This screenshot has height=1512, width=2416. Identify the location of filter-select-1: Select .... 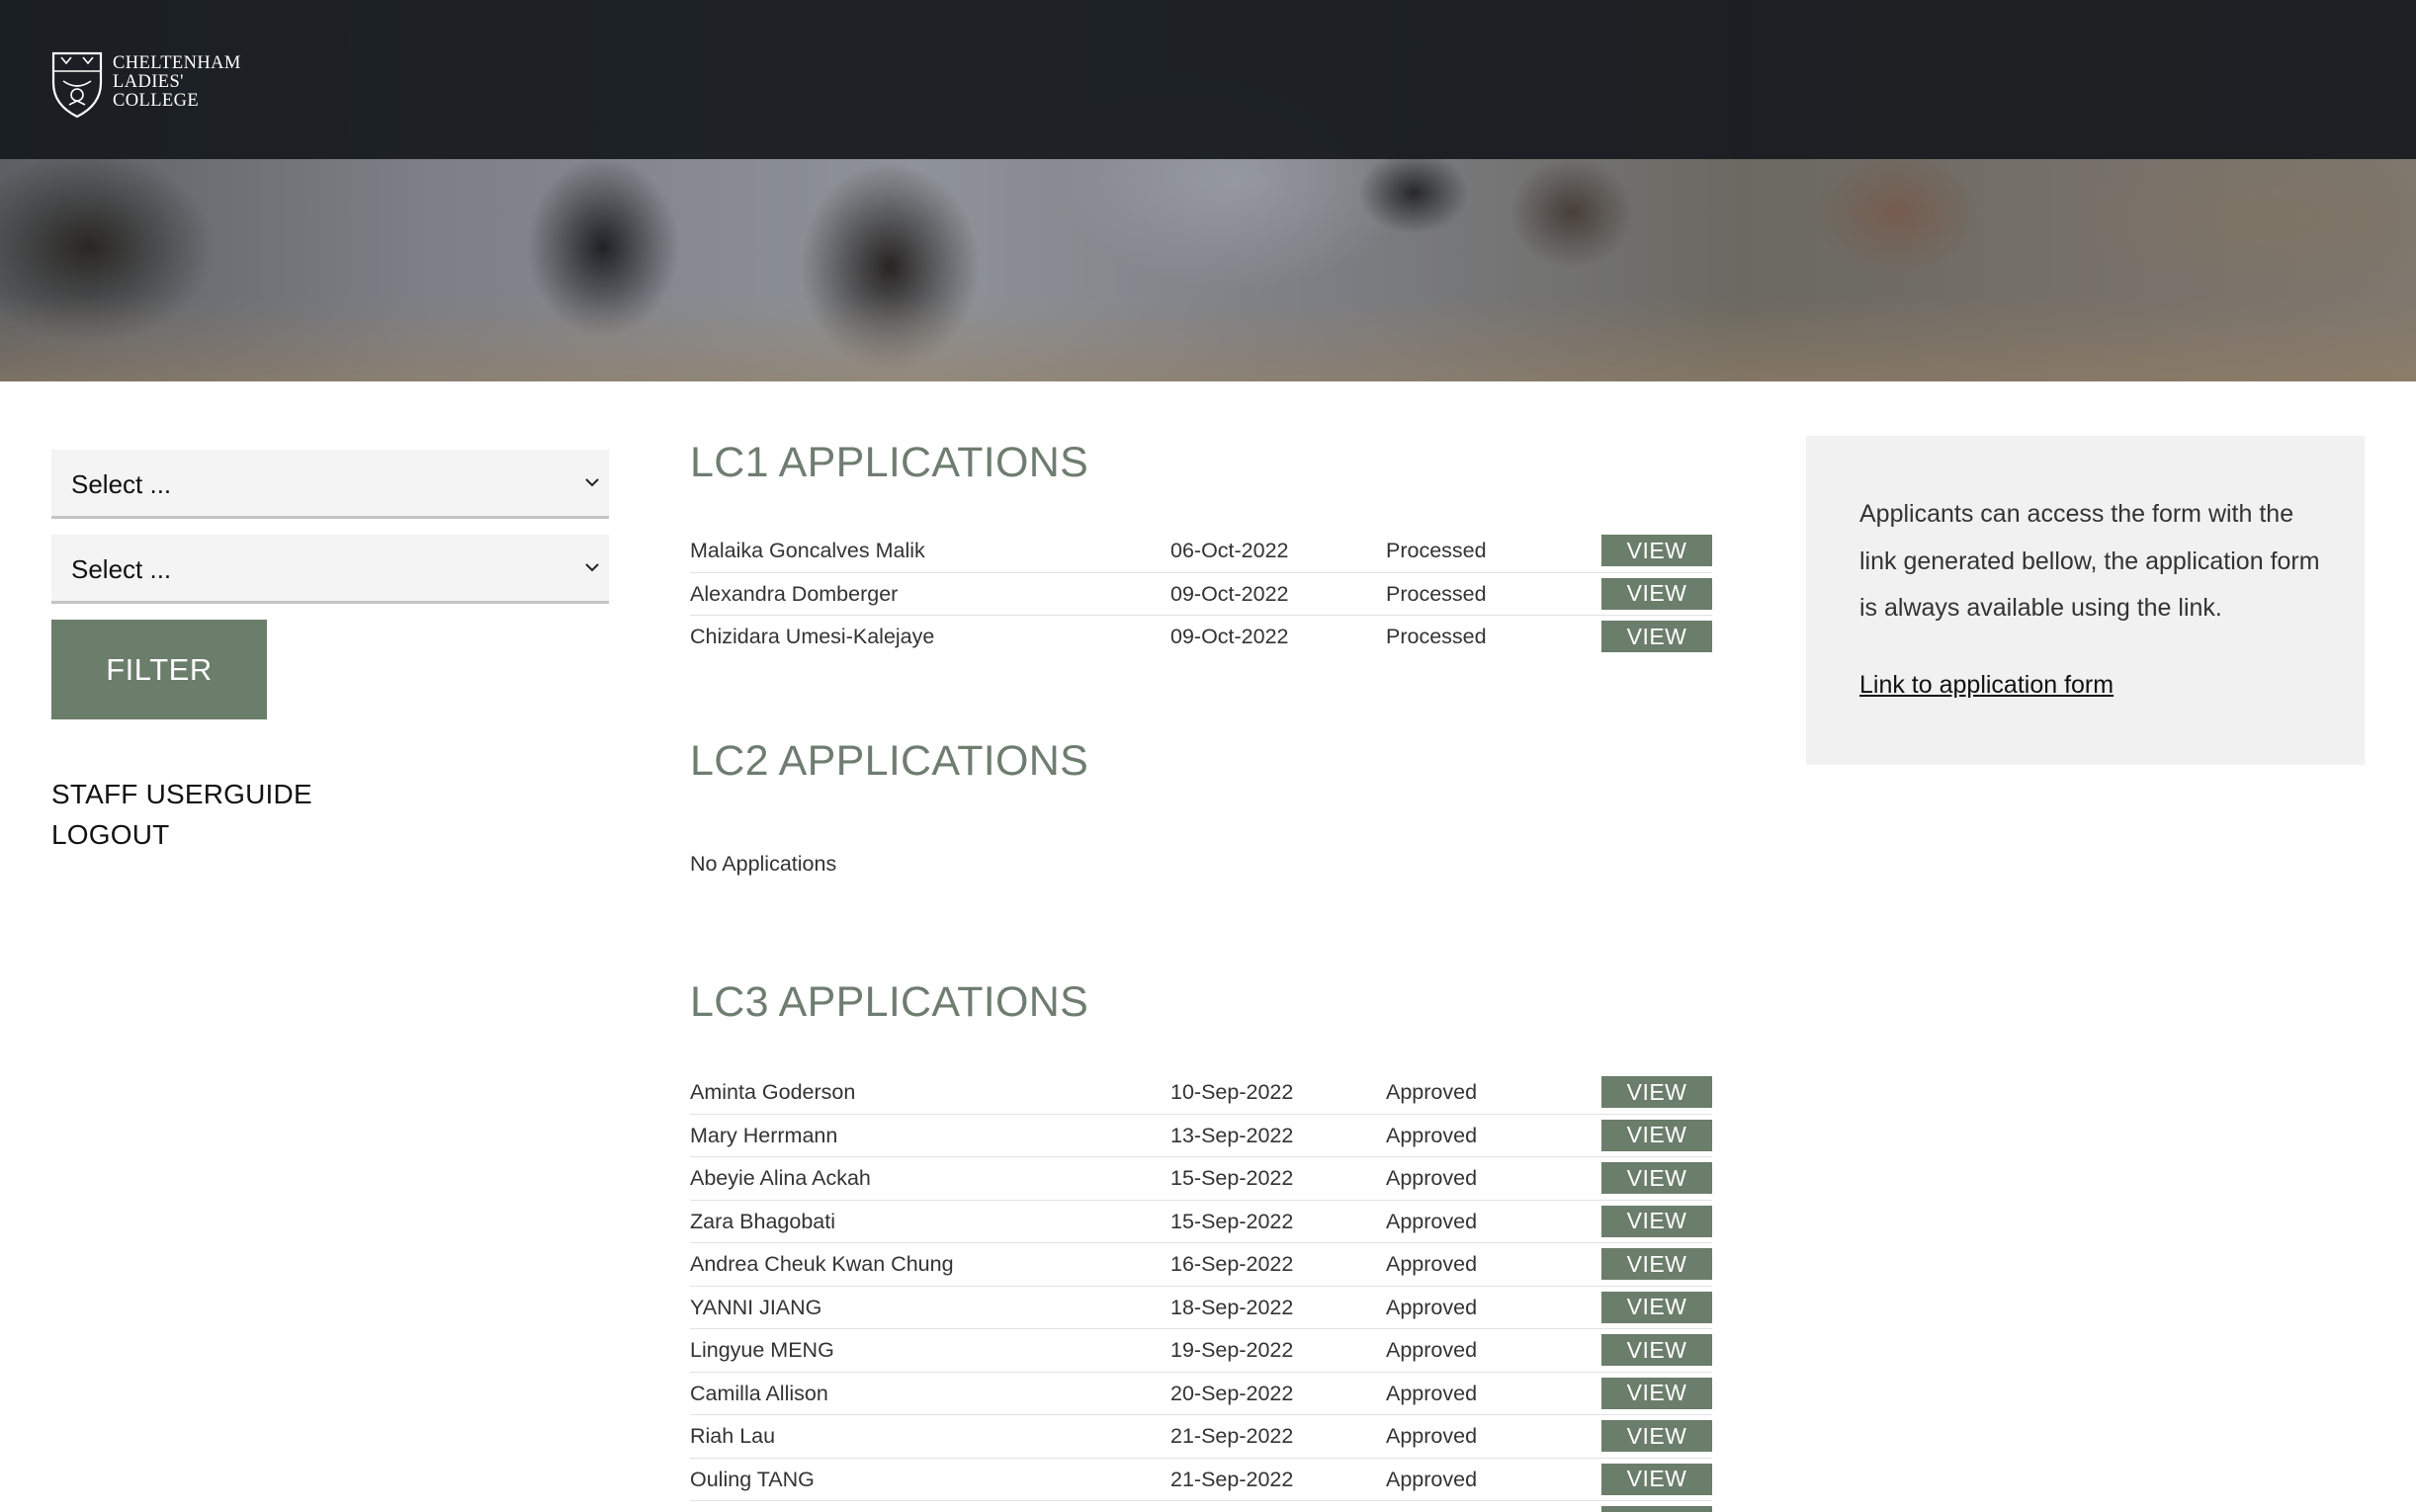
(330, 484).